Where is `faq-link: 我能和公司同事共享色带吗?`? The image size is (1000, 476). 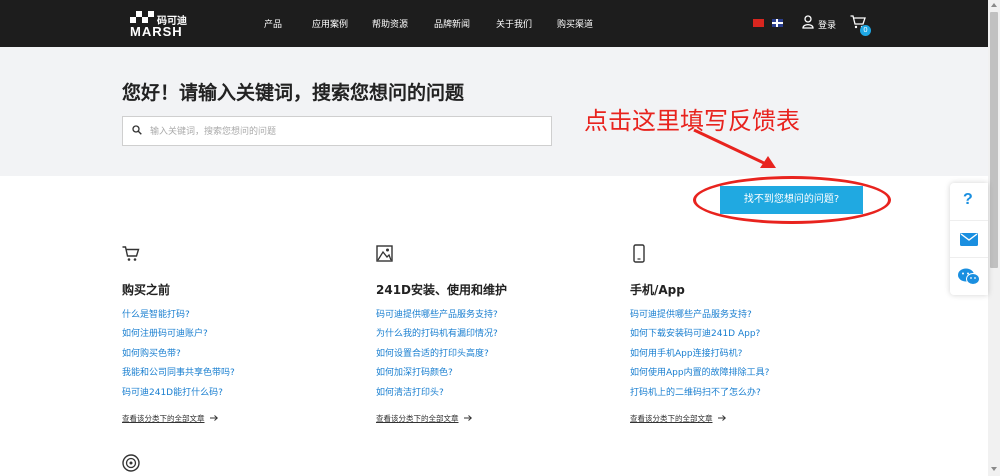
faq-link: 我能和公司同事共享色带吗? is located at coordinates (178, 371).